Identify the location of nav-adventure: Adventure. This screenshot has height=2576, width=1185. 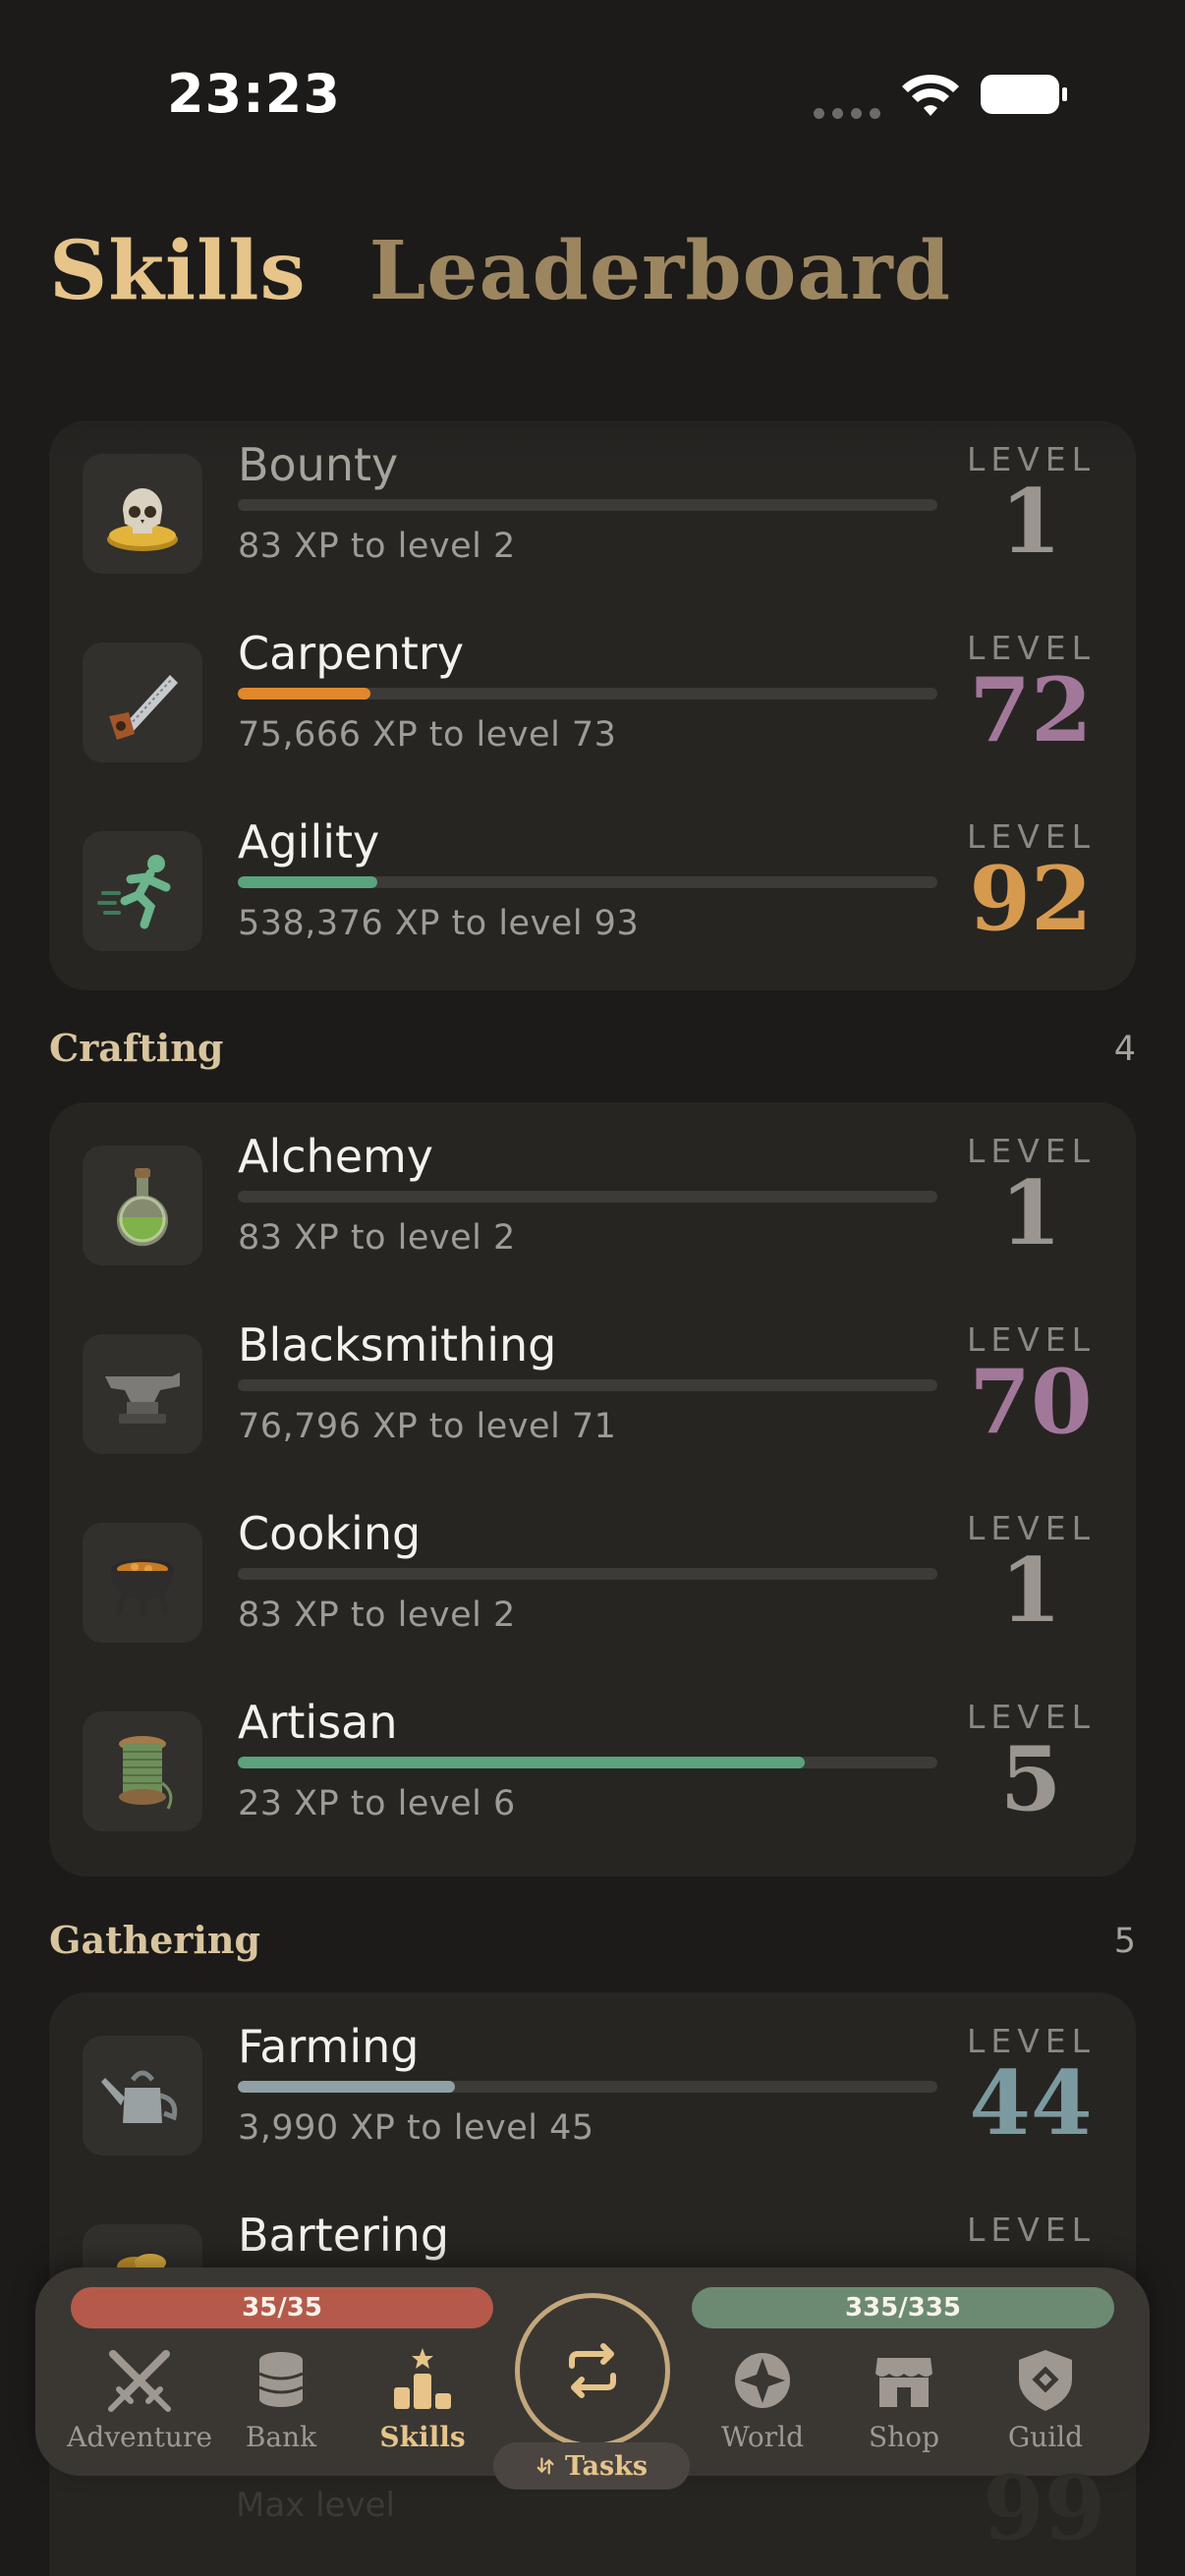
(139, 2400).